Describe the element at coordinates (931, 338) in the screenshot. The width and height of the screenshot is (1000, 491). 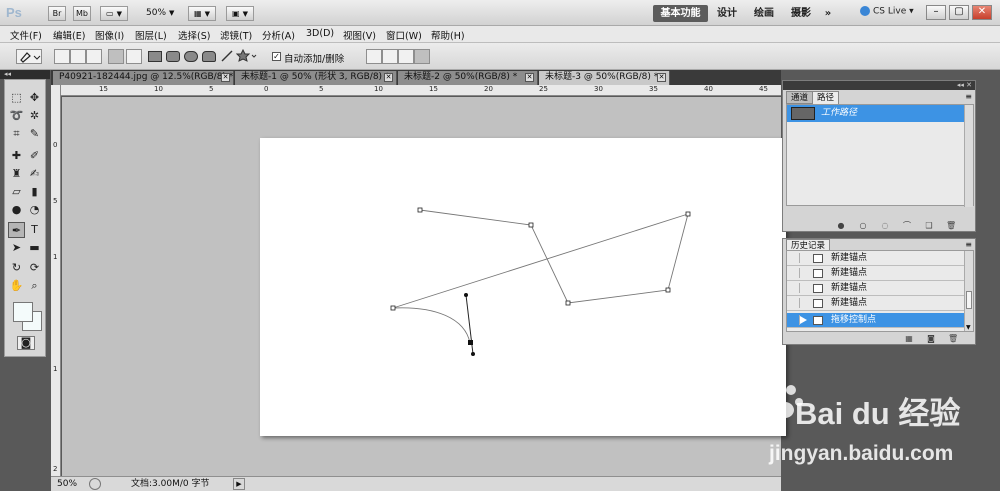
I see `snapshot-icon: ◙` at that location.